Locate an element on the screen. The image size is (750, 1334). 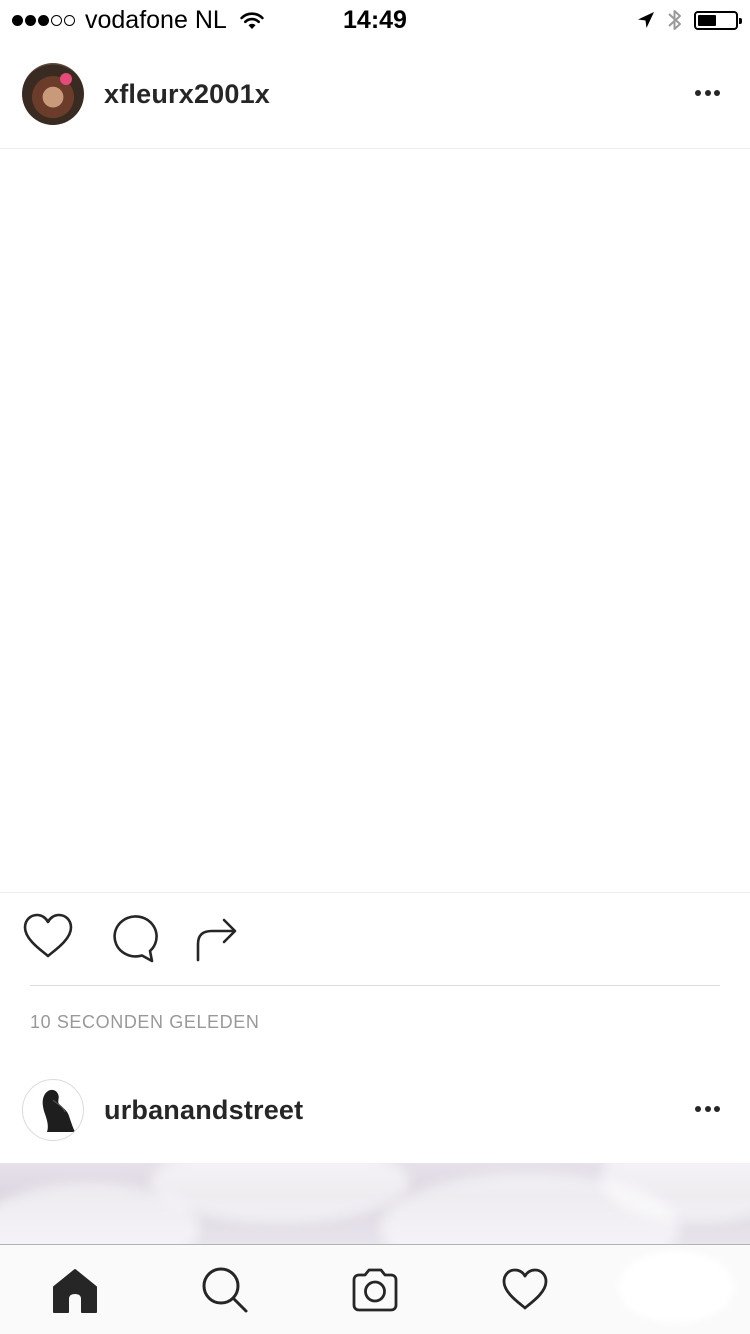
home-icon is located at coordinates (75, 1290).